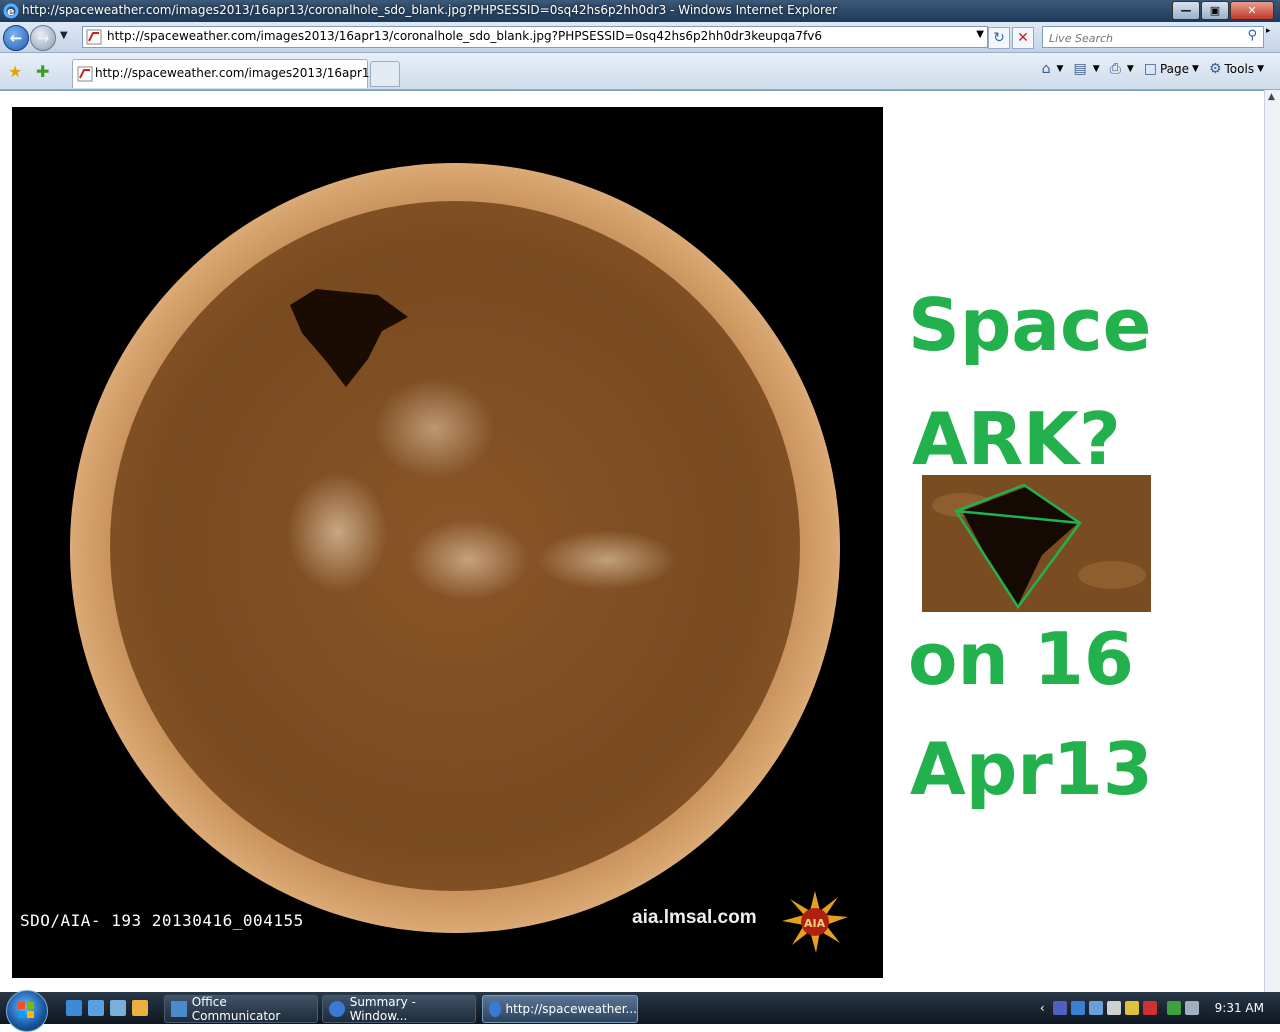  What do you see at coordinates (1113, 1008) in the screenshot?
I see `tray-icon-sync` at bounding box center [1113, 1008].